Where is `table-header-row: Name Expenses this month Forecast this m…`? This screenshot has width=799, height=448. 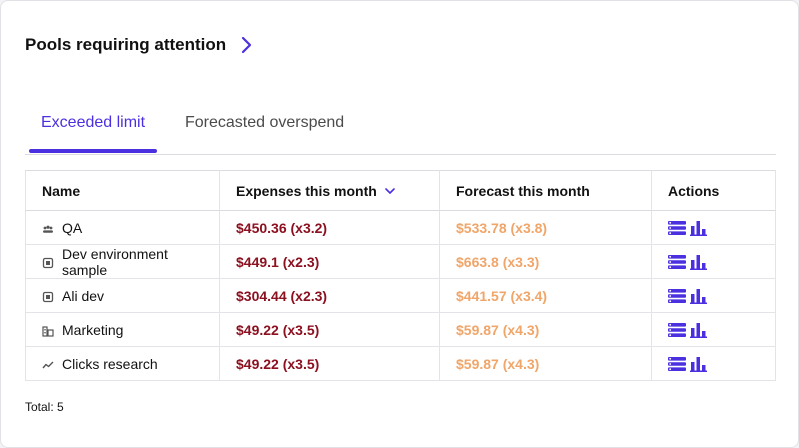 table-header-row: Name Expenses this month Forecast this m… is located at coordinates (400, 190).